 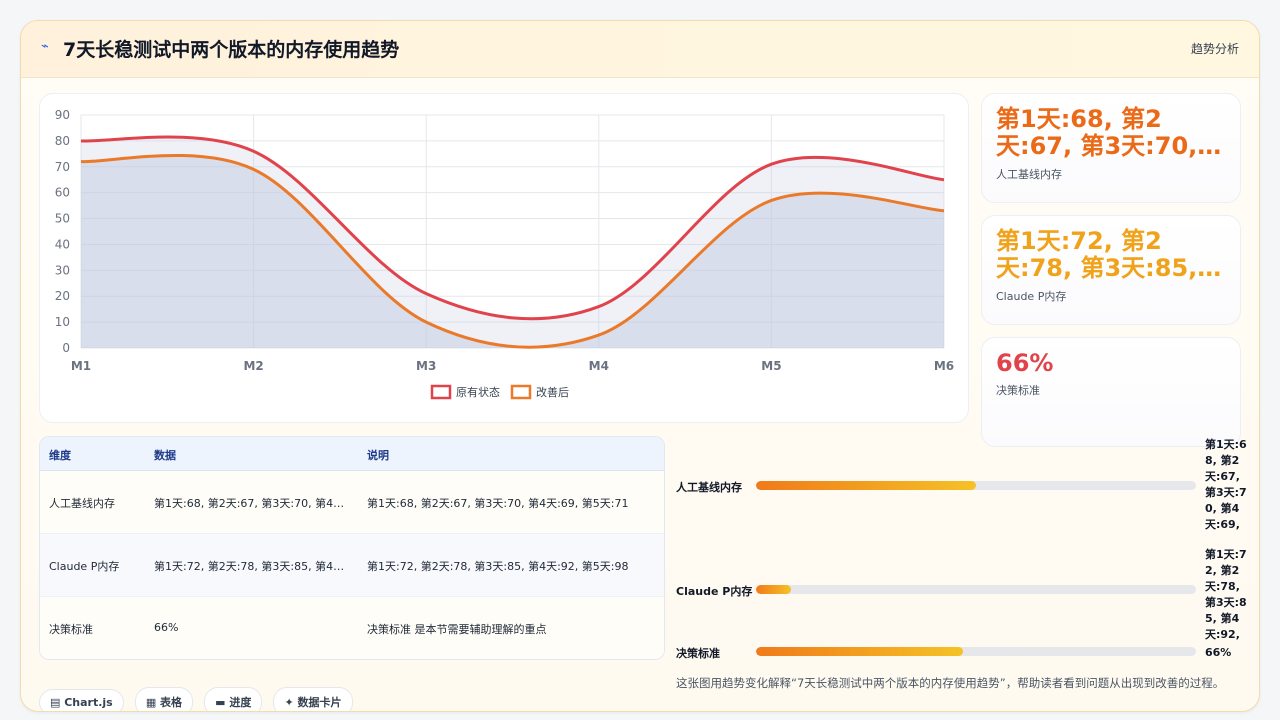 I want to click on progress-item-decision: 决策标准 66%, so click(x=961, y=653).